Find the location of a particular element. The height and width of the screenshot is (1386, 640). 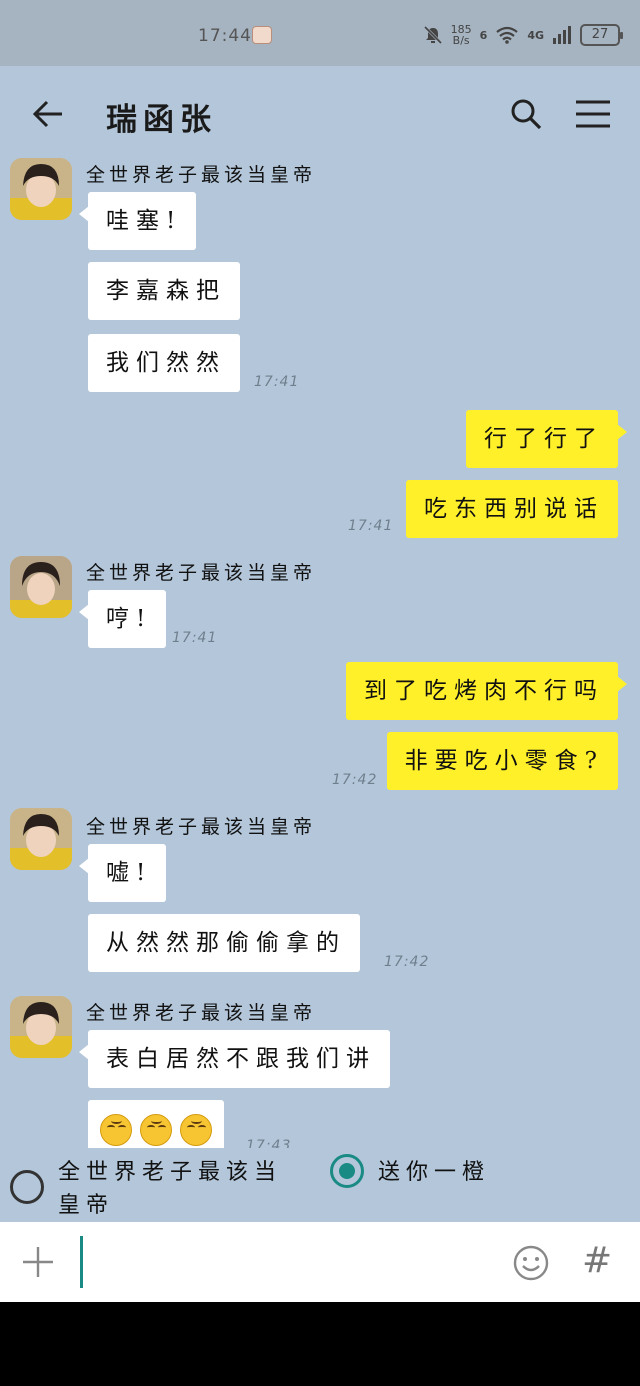

outgoing-message-bubble: 行了行了 is located at coordinates (546, 439).